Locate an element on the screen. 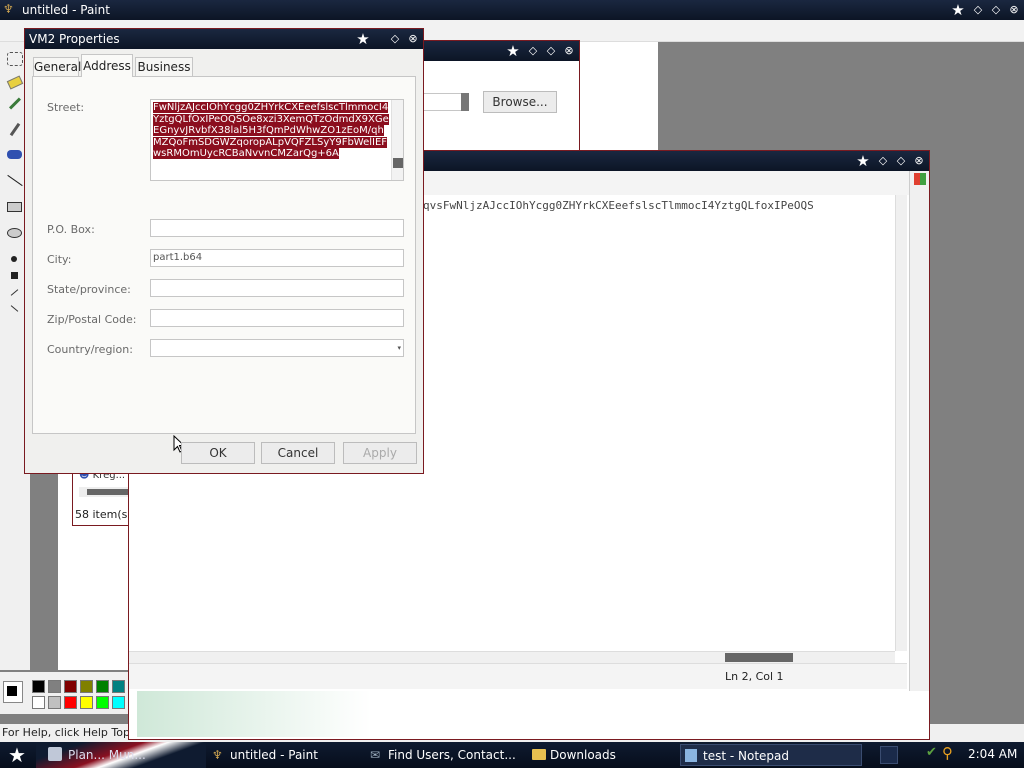  paint-title: untitled - Paint is located at coordinates (66, 10).